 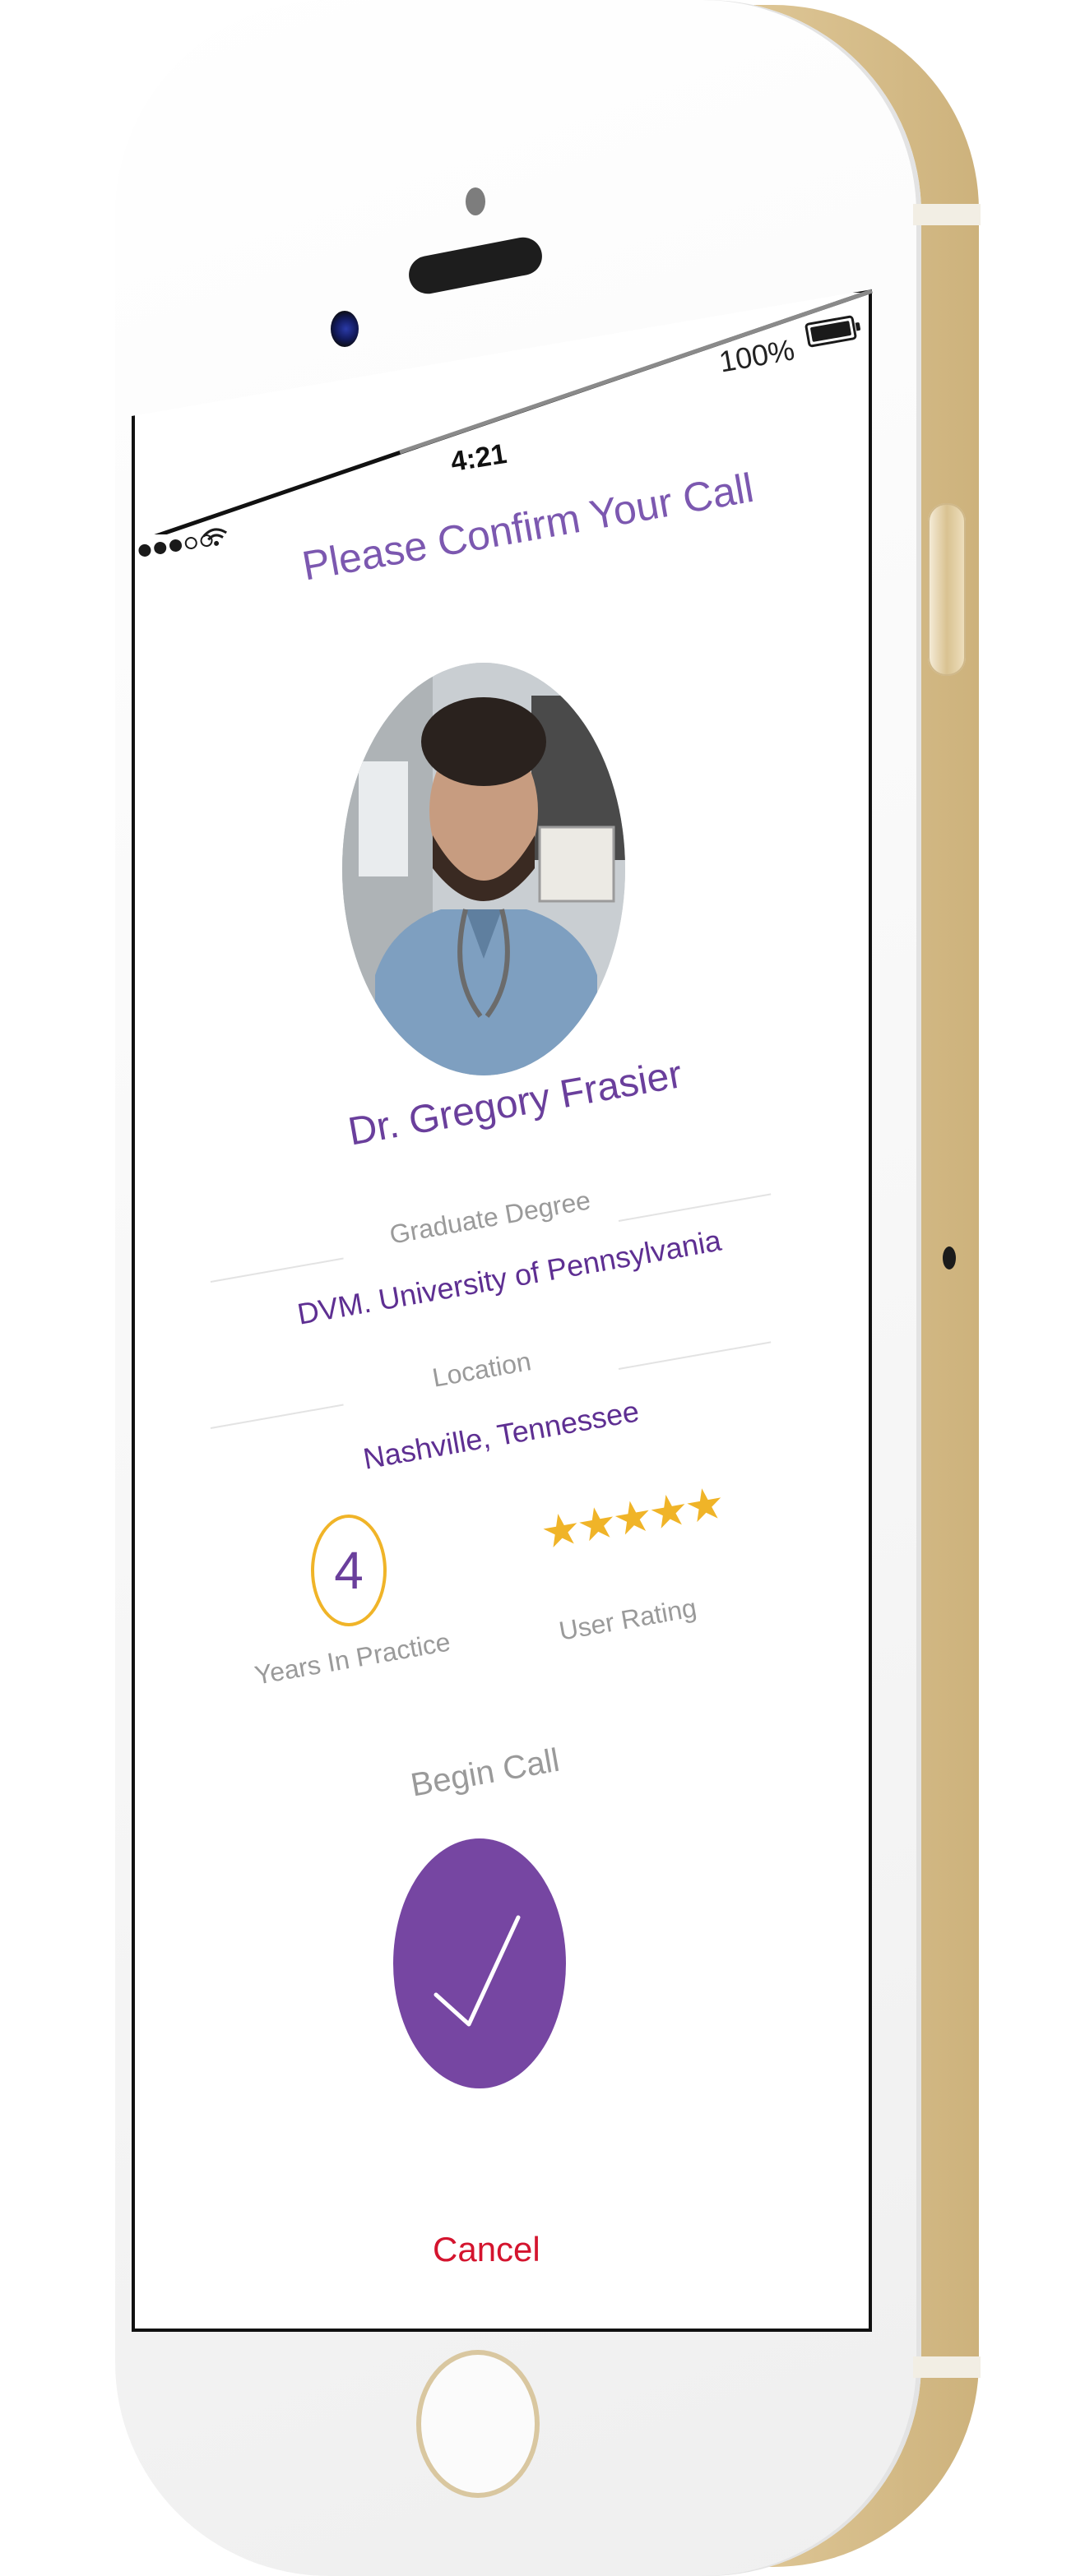 What do you see at coordinates (477, 1971) in the screenshot?
I see `checkmark-icon` at bounding box center [477, 1971].